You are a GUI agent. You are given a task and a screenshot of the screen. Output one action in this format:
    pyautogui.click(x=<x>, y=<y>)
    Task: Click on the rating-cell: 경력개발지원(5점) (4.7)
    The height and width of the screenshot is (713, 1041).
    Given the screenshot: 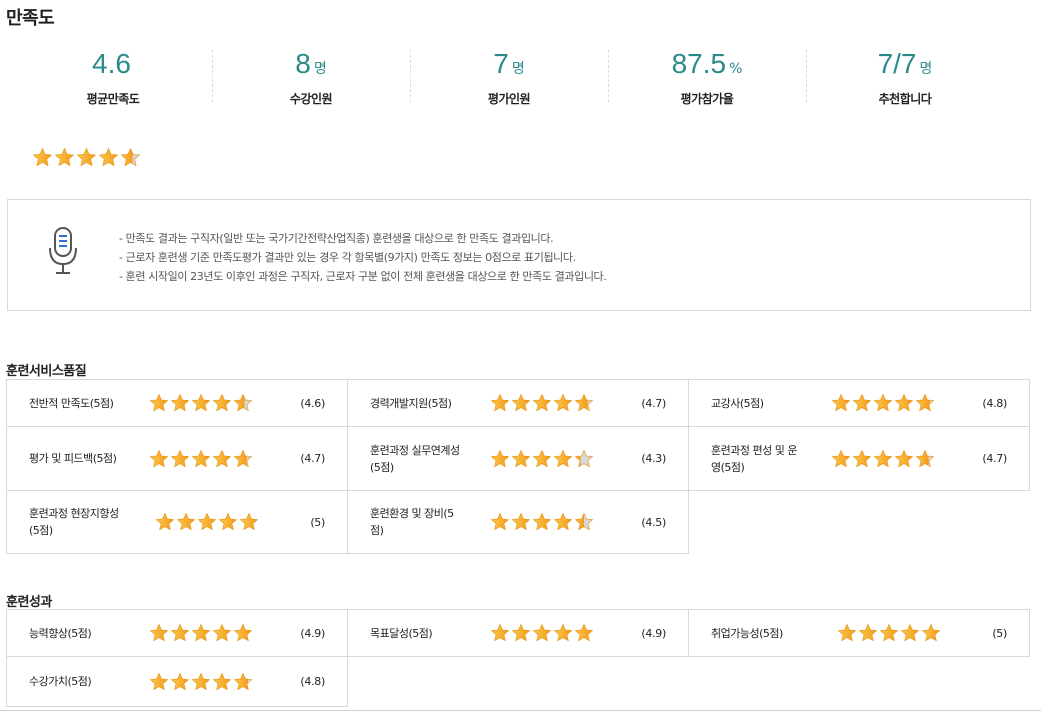 What is the action you would take?
    pyautogui.click(x=517, y=403)
    